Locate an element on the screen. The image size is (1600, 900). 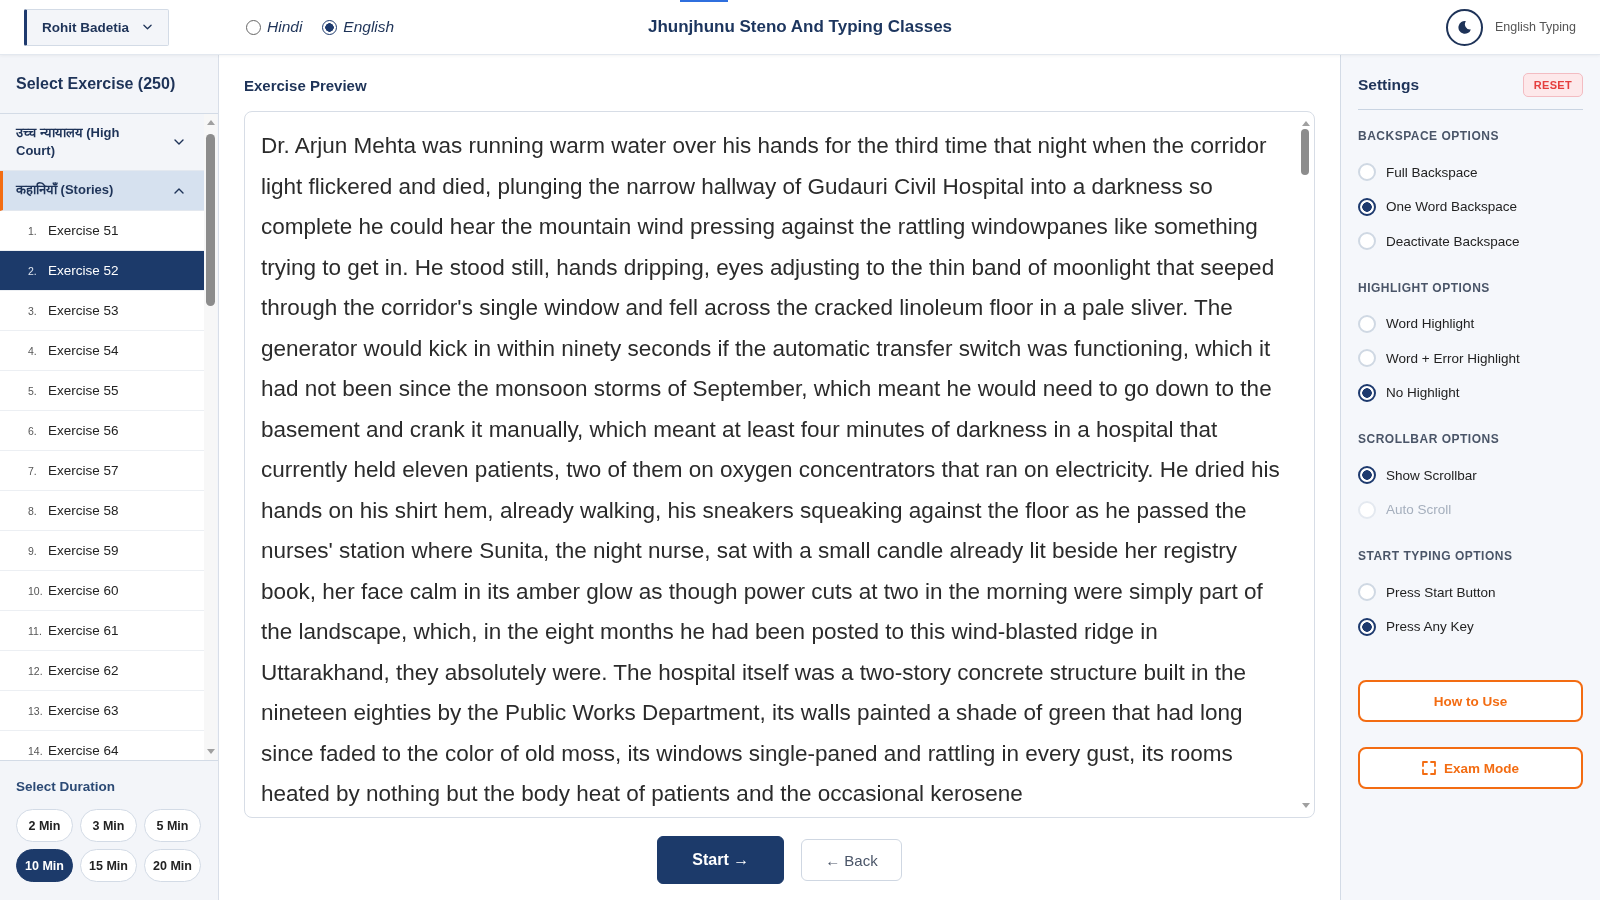
radio-option: Show Scrollbar is located at coordinates (1417, 475).